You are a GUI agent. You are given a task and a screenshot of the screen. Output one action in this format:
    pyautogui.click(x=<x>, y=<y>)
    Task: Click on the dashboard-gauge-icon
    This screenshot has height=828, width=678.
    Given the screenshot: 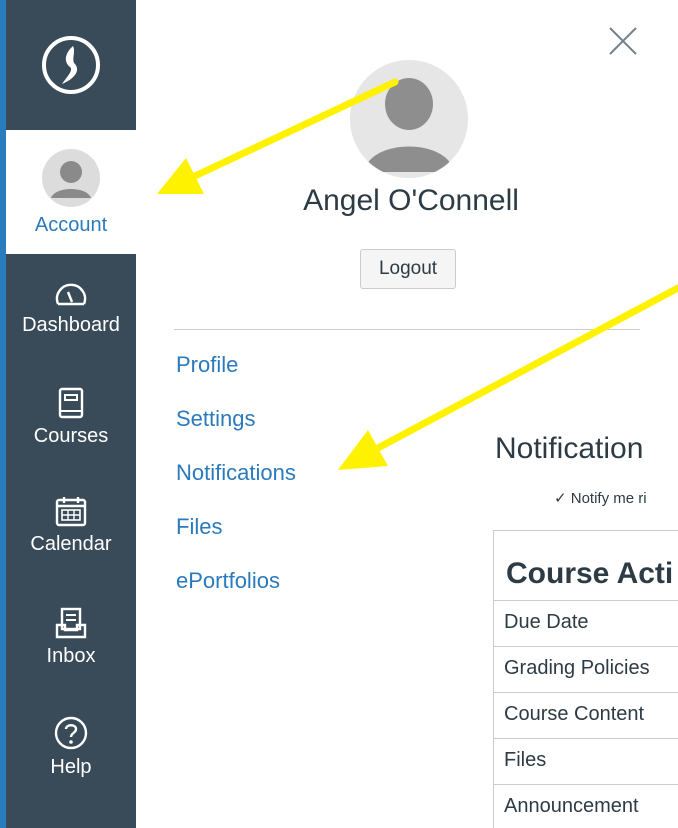 What is the action you would take?
    pyautogui.click(x=71, y=294)
    